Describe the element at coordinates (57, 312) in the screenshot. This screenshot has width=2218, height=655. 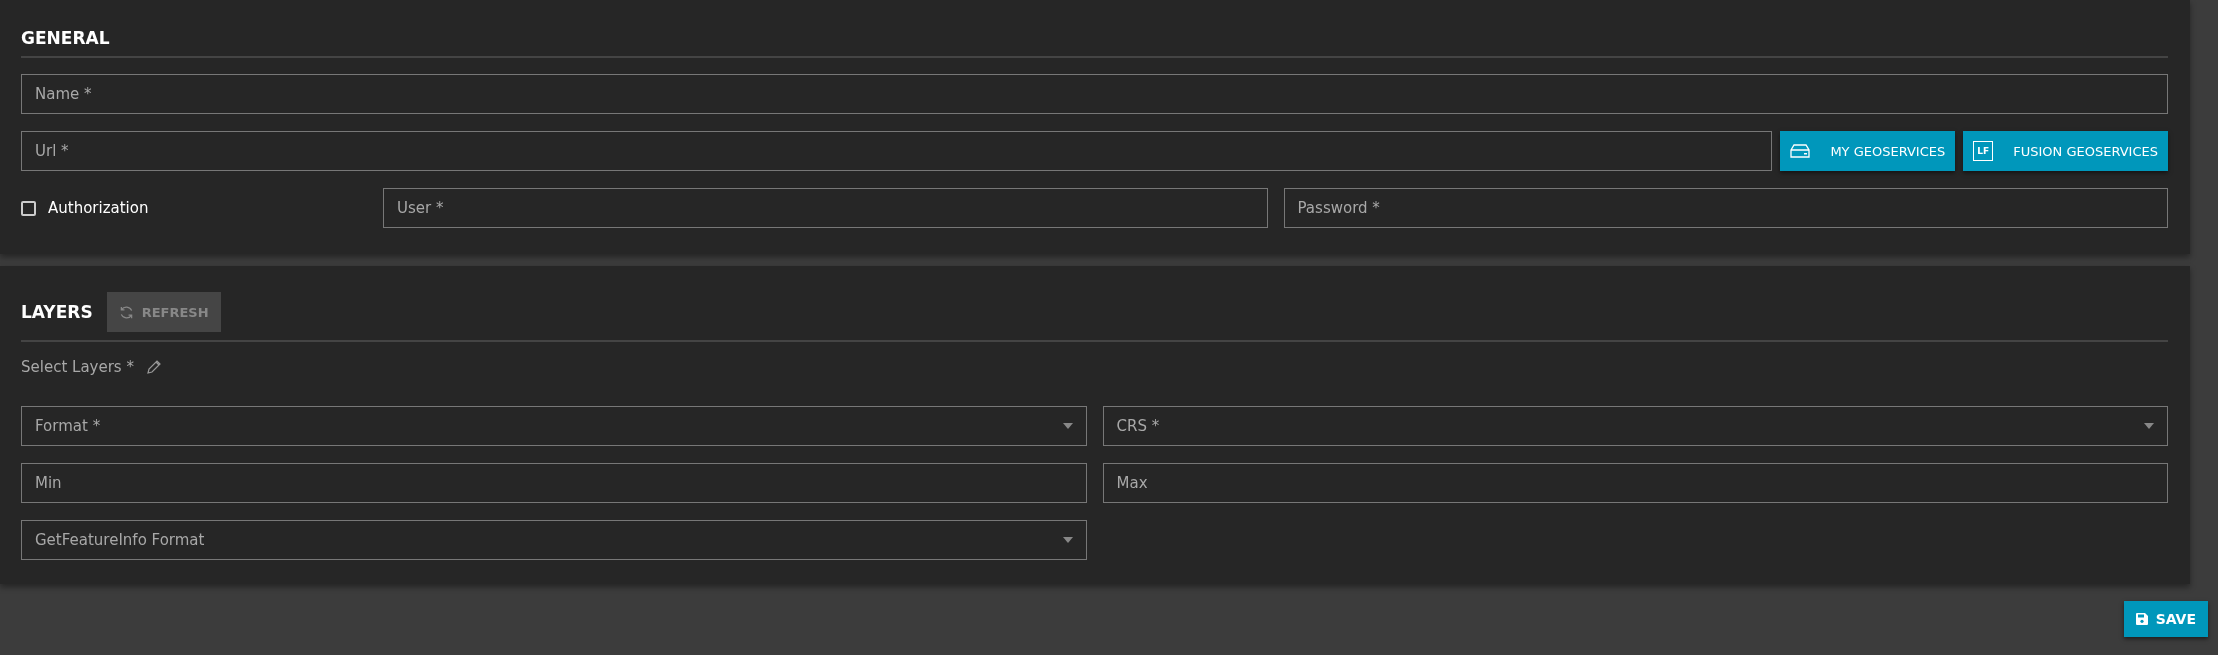
I see `section-title: LAYERS` at that location.